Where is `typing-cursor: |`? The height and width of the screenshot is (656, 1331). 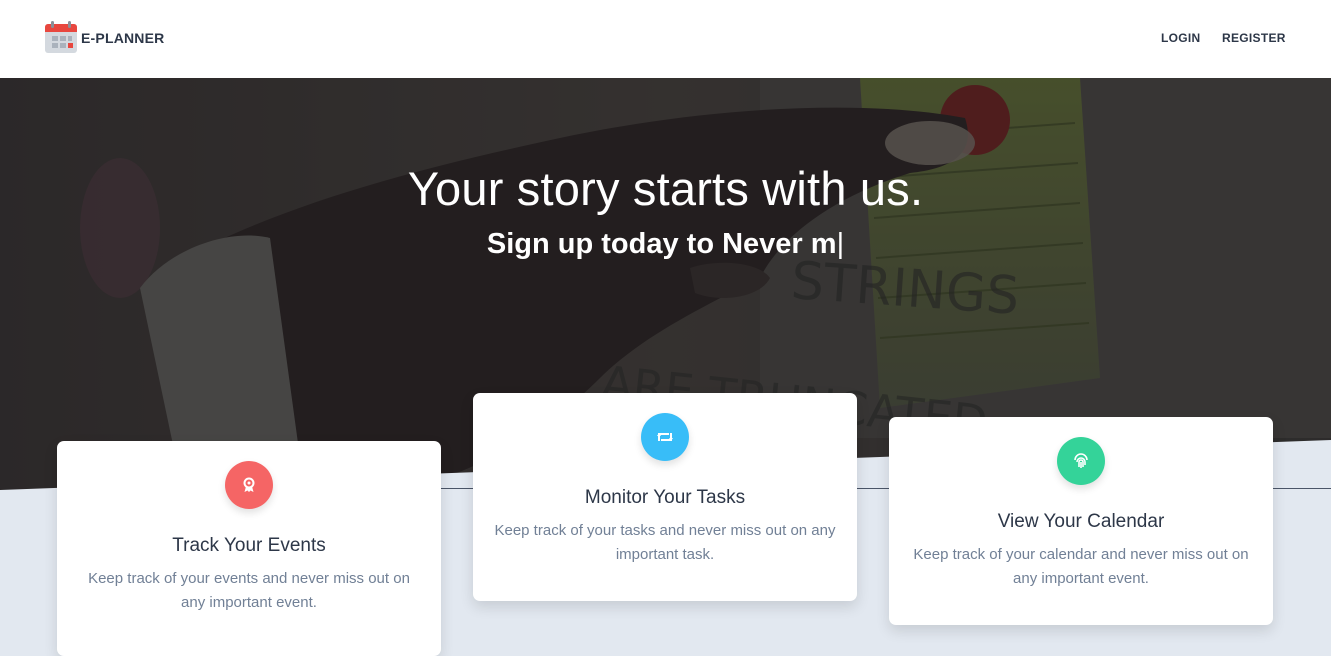
typing-cursor: | is located at coordinates (840, 244).